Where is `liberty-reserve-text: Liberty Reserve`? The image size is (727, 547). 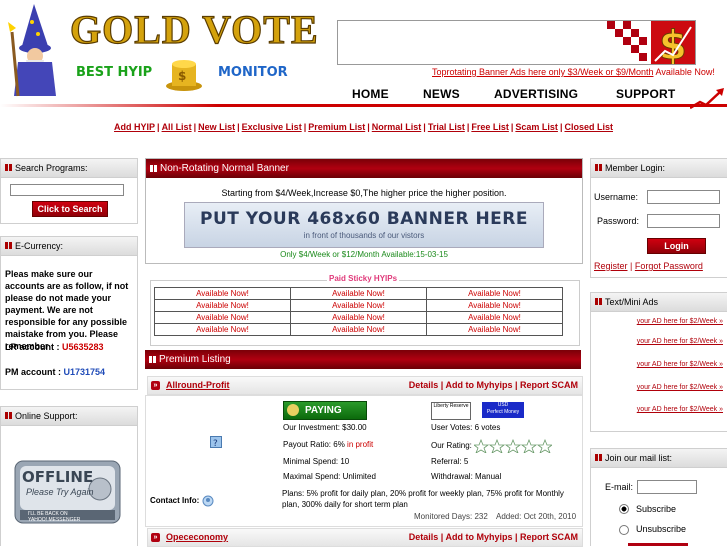
liberty-reserve-text: Liberty Reserve is located at coordinates (451, 406).